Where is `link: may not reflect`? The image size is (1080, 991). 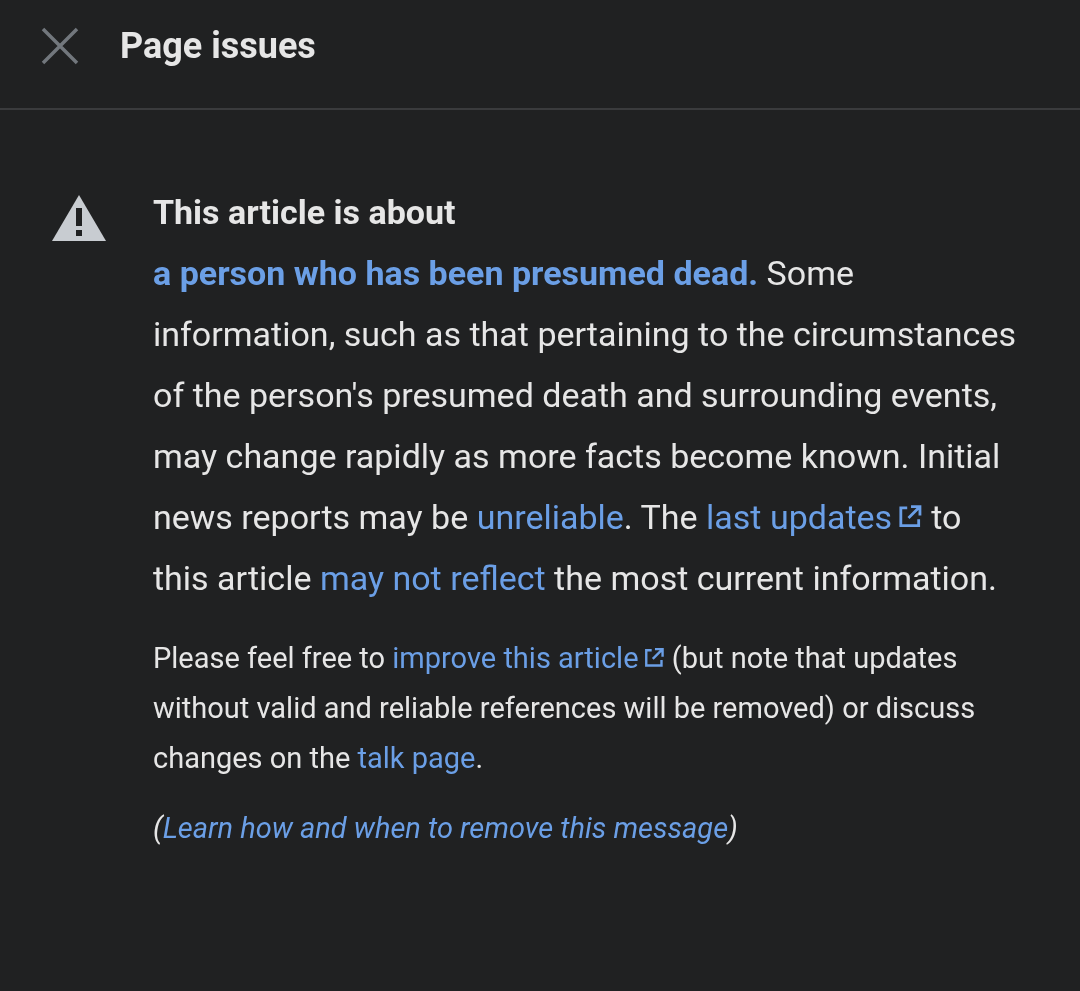
link: may not reflect is located at coordinates (432, 578).